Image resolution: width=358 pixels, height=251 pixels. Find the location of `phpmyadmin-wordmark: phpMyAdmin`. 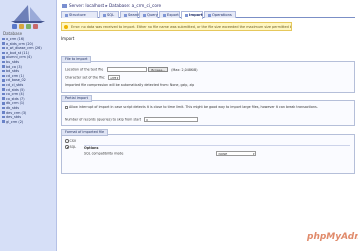

phpmyadmin-wordmark: phpMyAdmin is located at coordinates (332, 237).